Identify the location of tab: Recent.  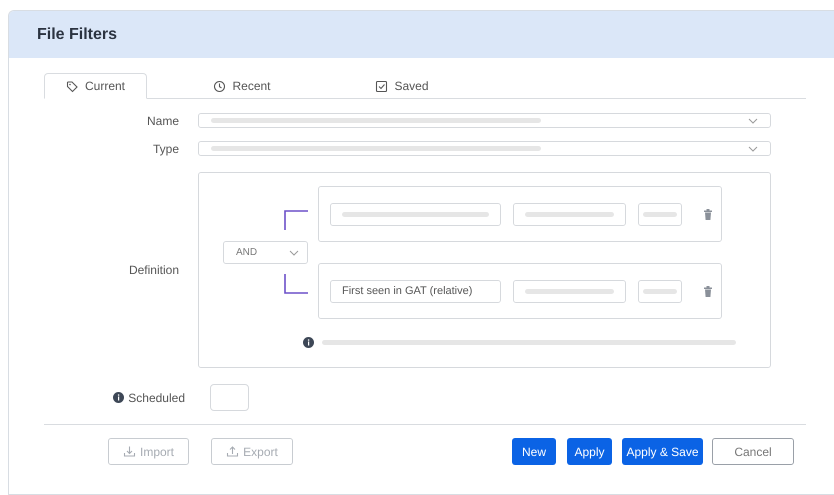
(242, 86).